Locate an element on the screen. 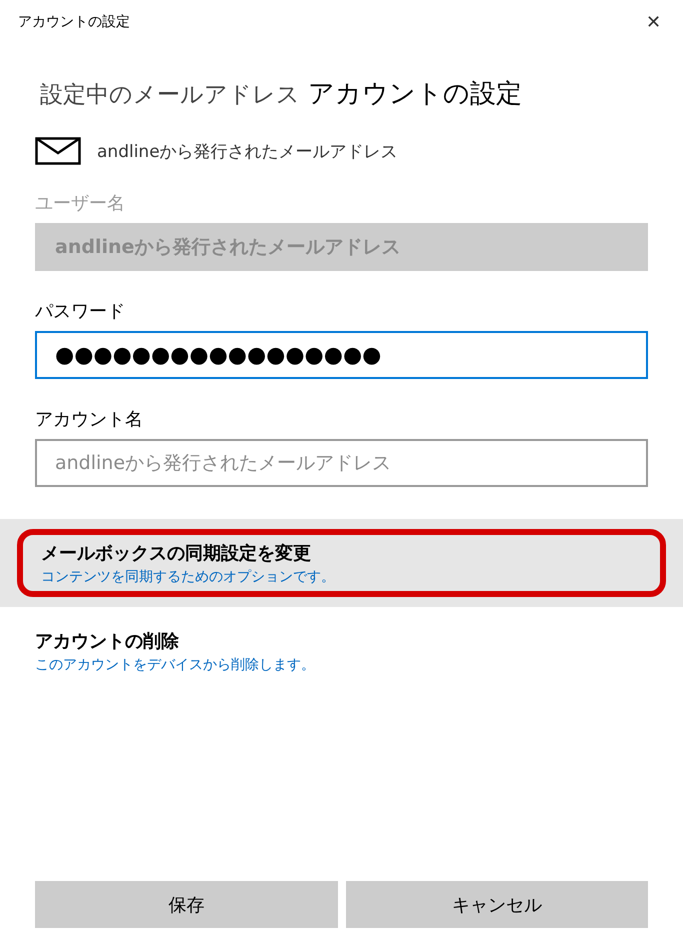 The image size is (683, 945). field-label: ユーザー名 is located at coordinates (80, 203).